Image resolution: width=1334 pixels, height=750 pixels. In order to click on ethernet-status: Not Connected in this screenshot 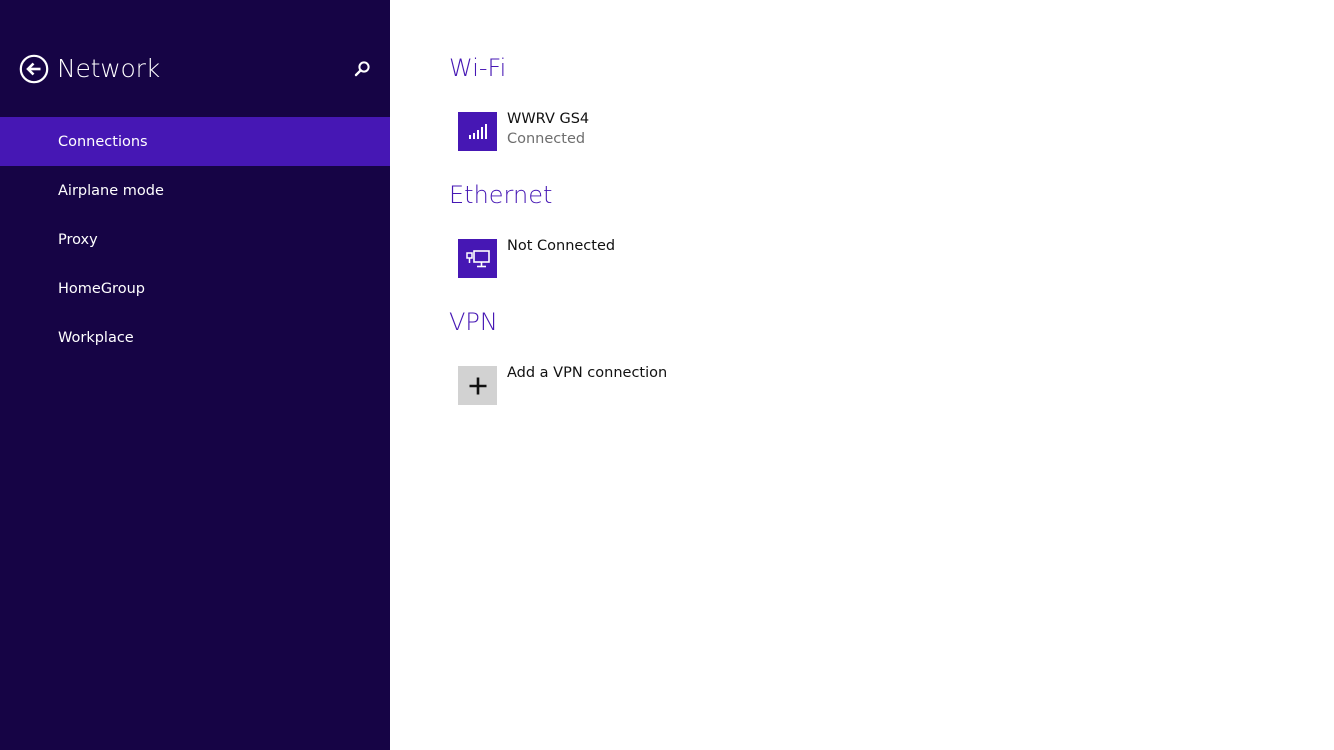, I will do `click(561, 246)`.